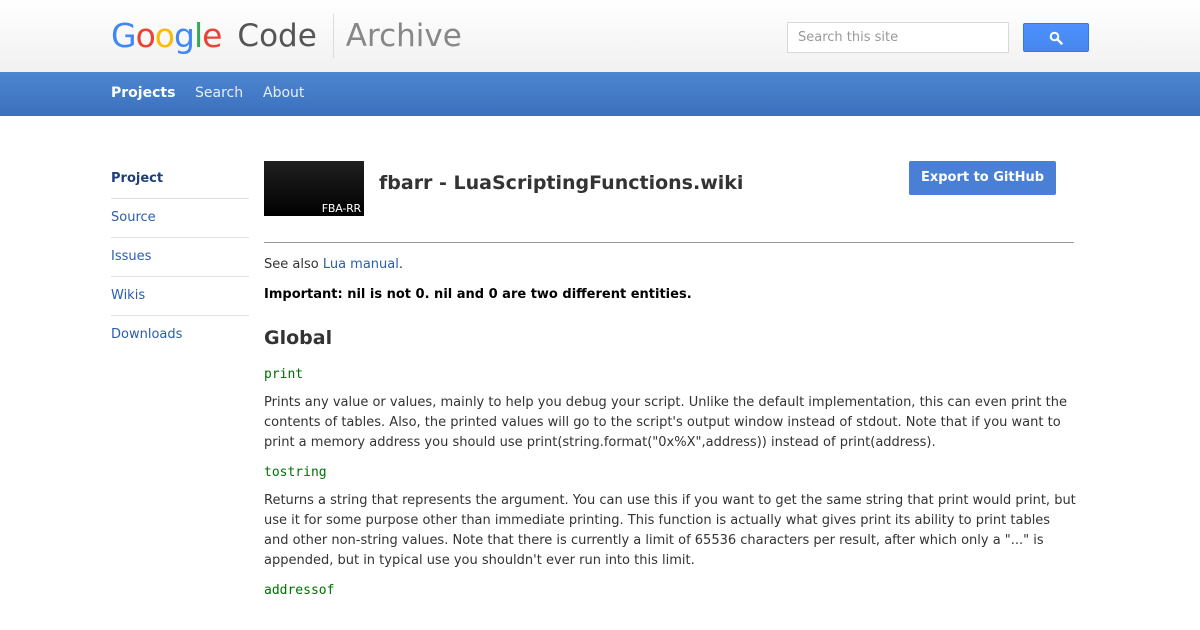 This screenshot has height=630, width=1200. What do you see at coordinates (403, 36) in the screenshot?
I see `logo-archive-text: Archive` at bounding box center [403, 36].